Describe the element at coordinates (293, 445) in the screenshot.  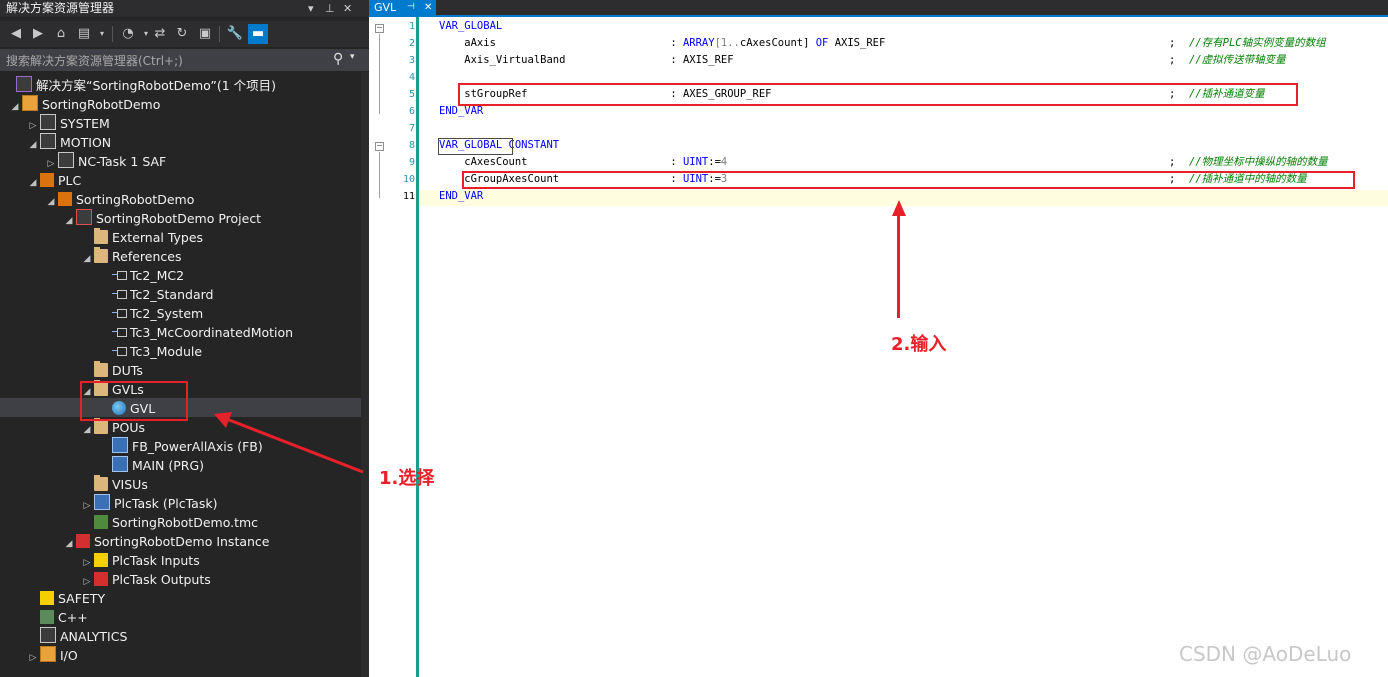
I see `arrow-line` at that location.